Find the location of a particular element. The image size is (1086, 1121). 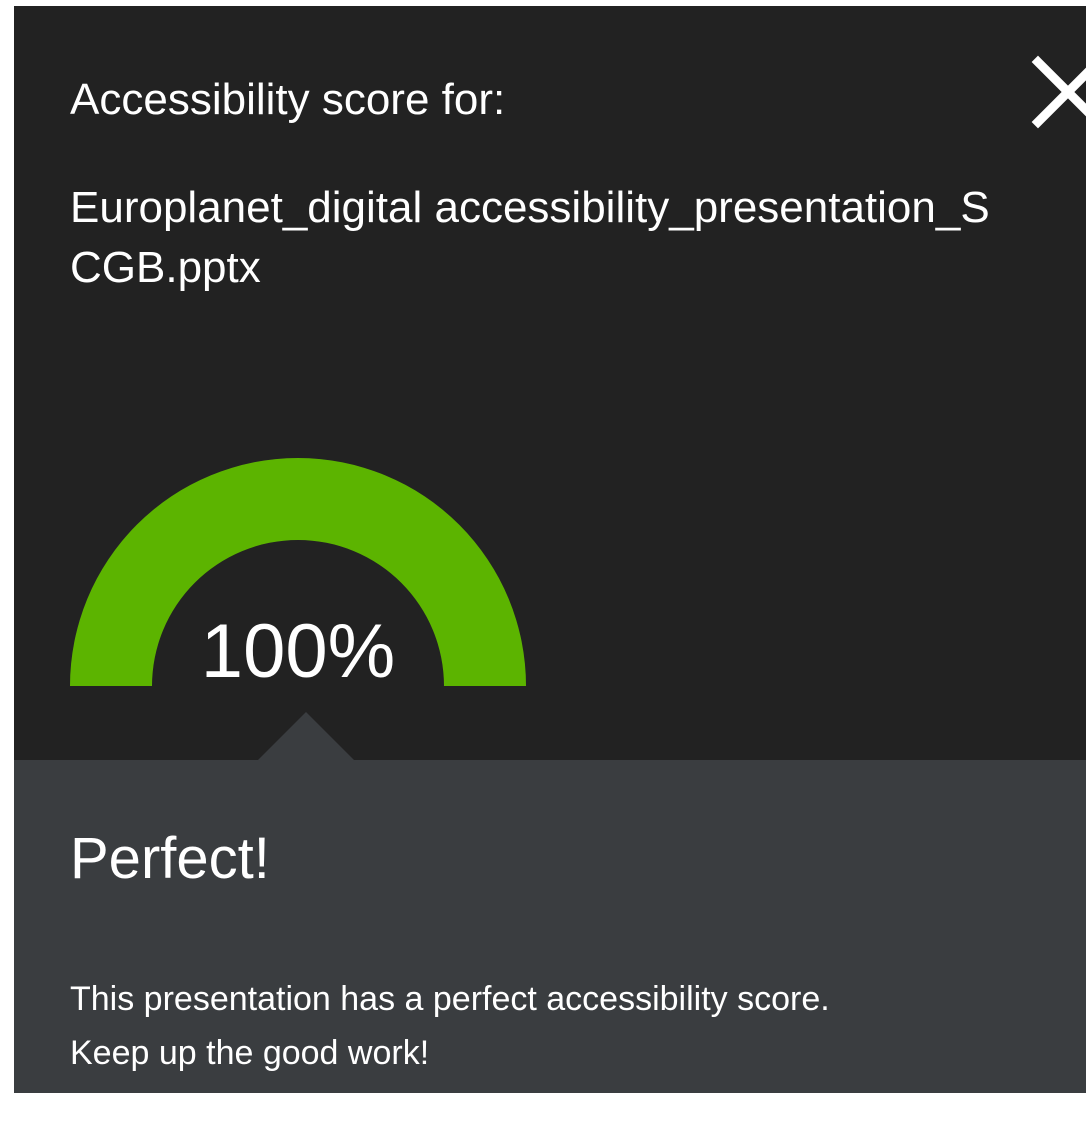

result-message-line: Keep up the good work! is located at coordinates (250, 1053).